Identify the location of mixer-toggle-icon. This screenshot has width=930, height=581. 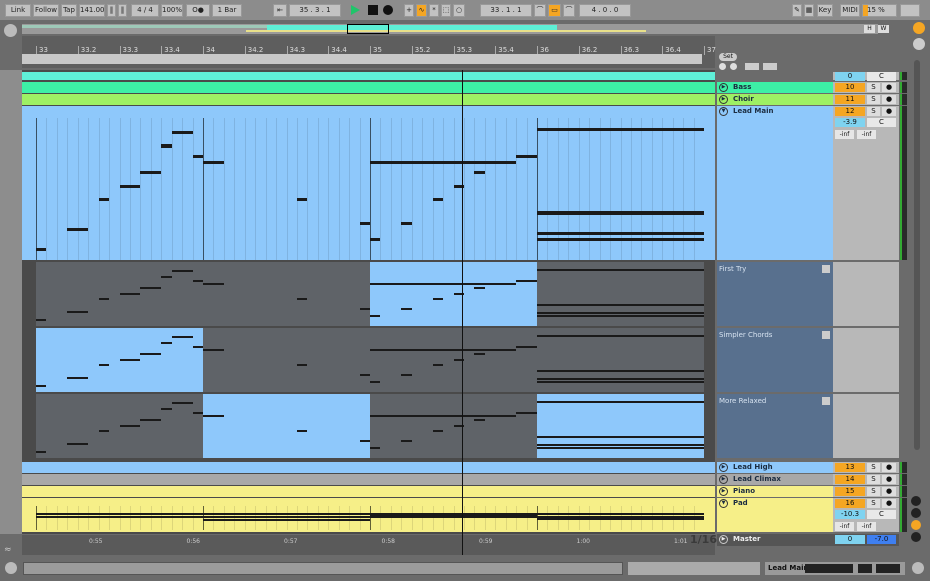
(916, 525).